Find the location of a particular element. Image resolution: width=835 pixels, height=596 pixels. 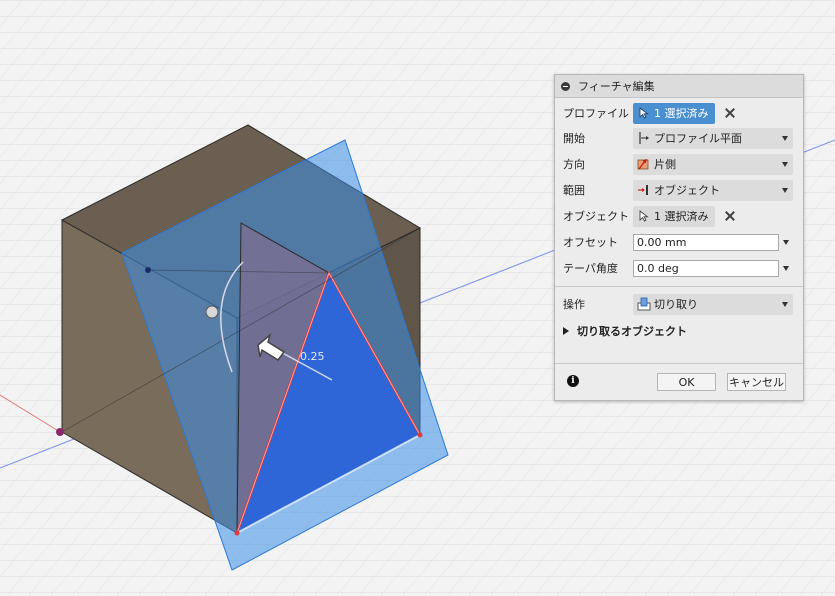

start-dropdown: プロファイル平面 is located at coordinates (713, 138).